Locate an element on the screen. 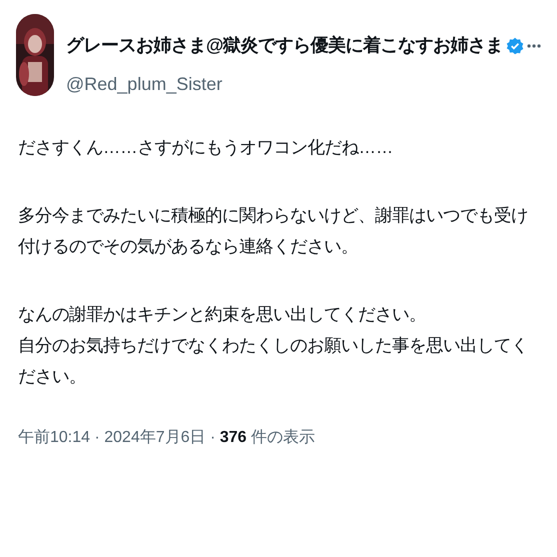  author-name: グレースお姉さま@獄炎ですら優美に着こなすお姉さま is located at coordinates (285, 45).